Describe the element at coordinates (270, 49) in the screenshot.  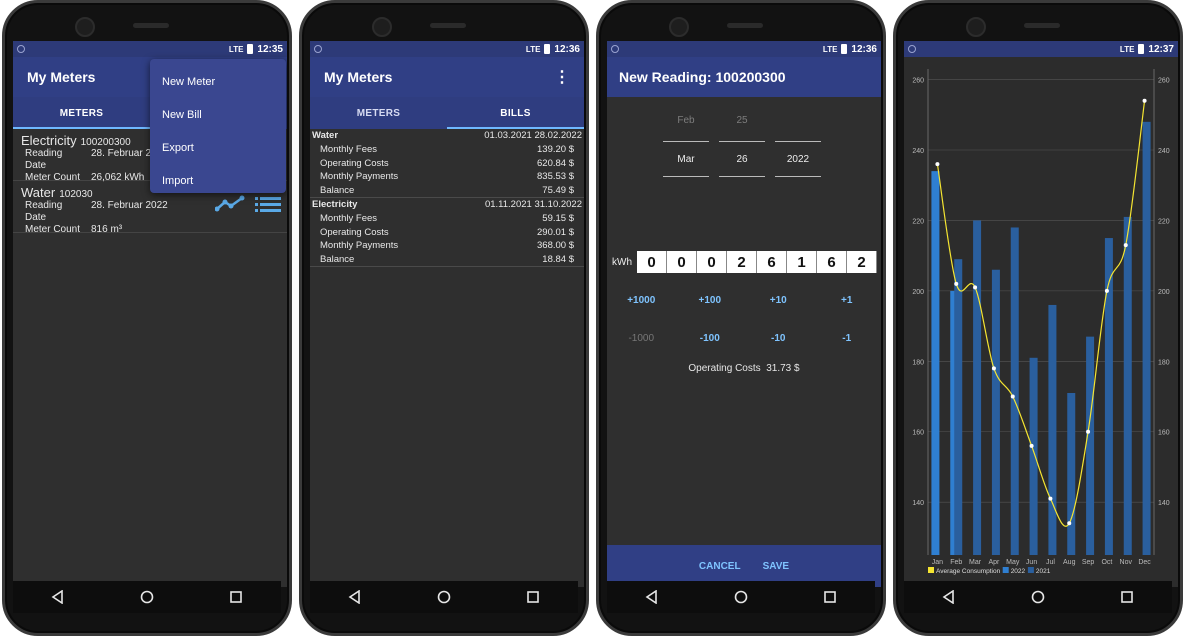
I see `clock: 12:35` at that location.